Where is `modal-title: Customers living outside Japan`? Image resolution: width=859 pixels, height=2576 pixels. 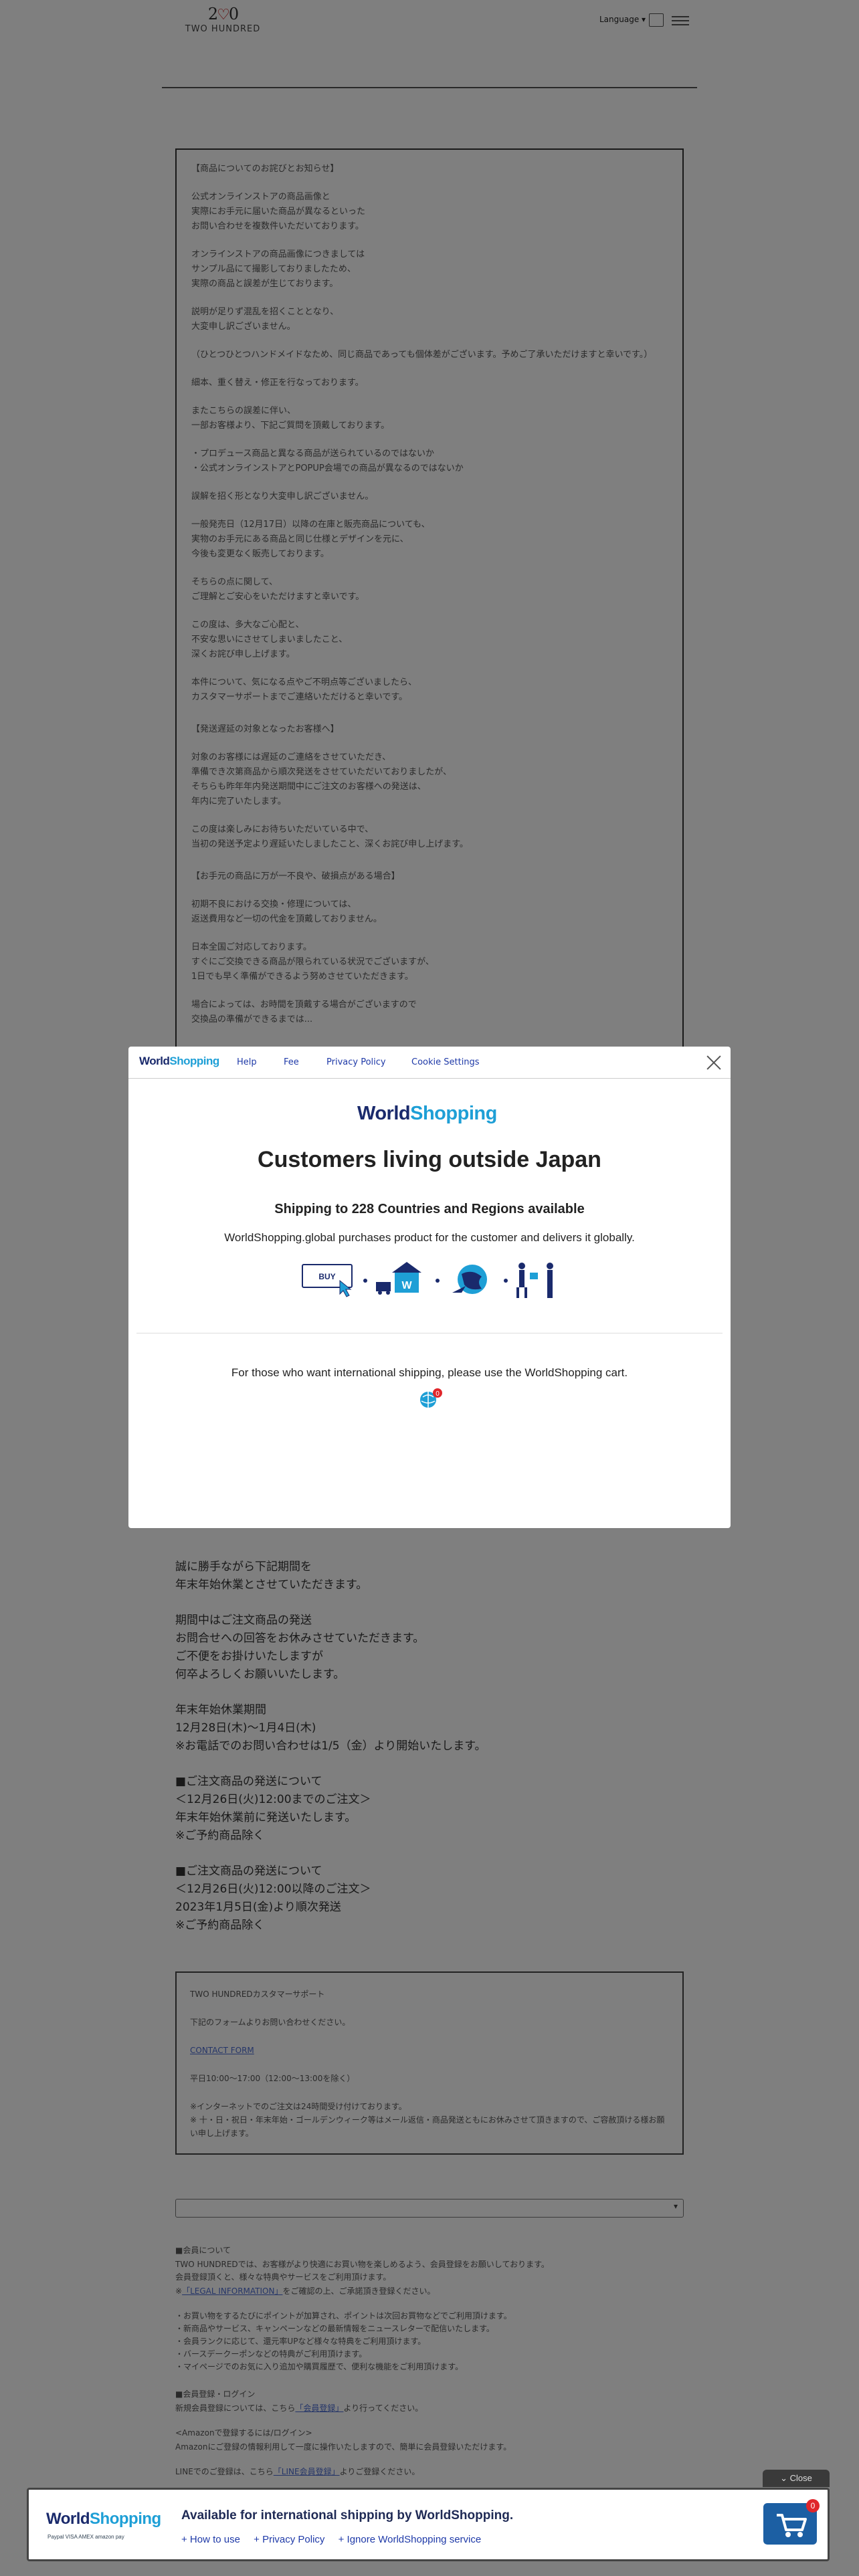 modal-title: Customers living outside Japan is located at coordinates (429, 1159).